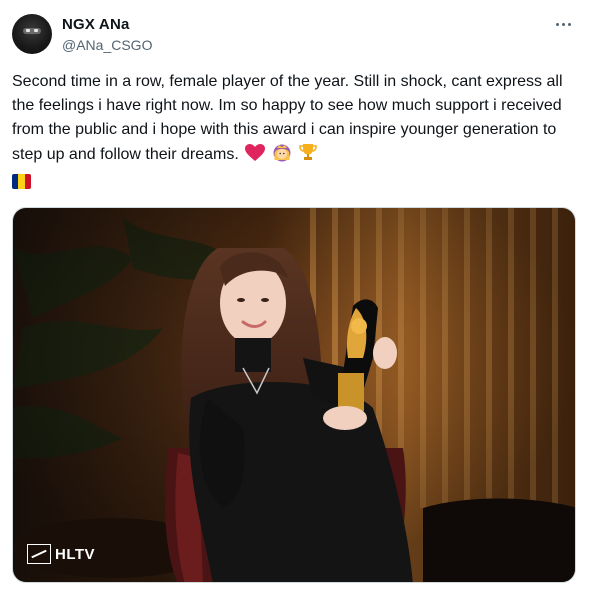 This screenshot has width=589, height=596. Describe the element at coordinates (32, 34) in the screenshot. I see `avatar` at that location.